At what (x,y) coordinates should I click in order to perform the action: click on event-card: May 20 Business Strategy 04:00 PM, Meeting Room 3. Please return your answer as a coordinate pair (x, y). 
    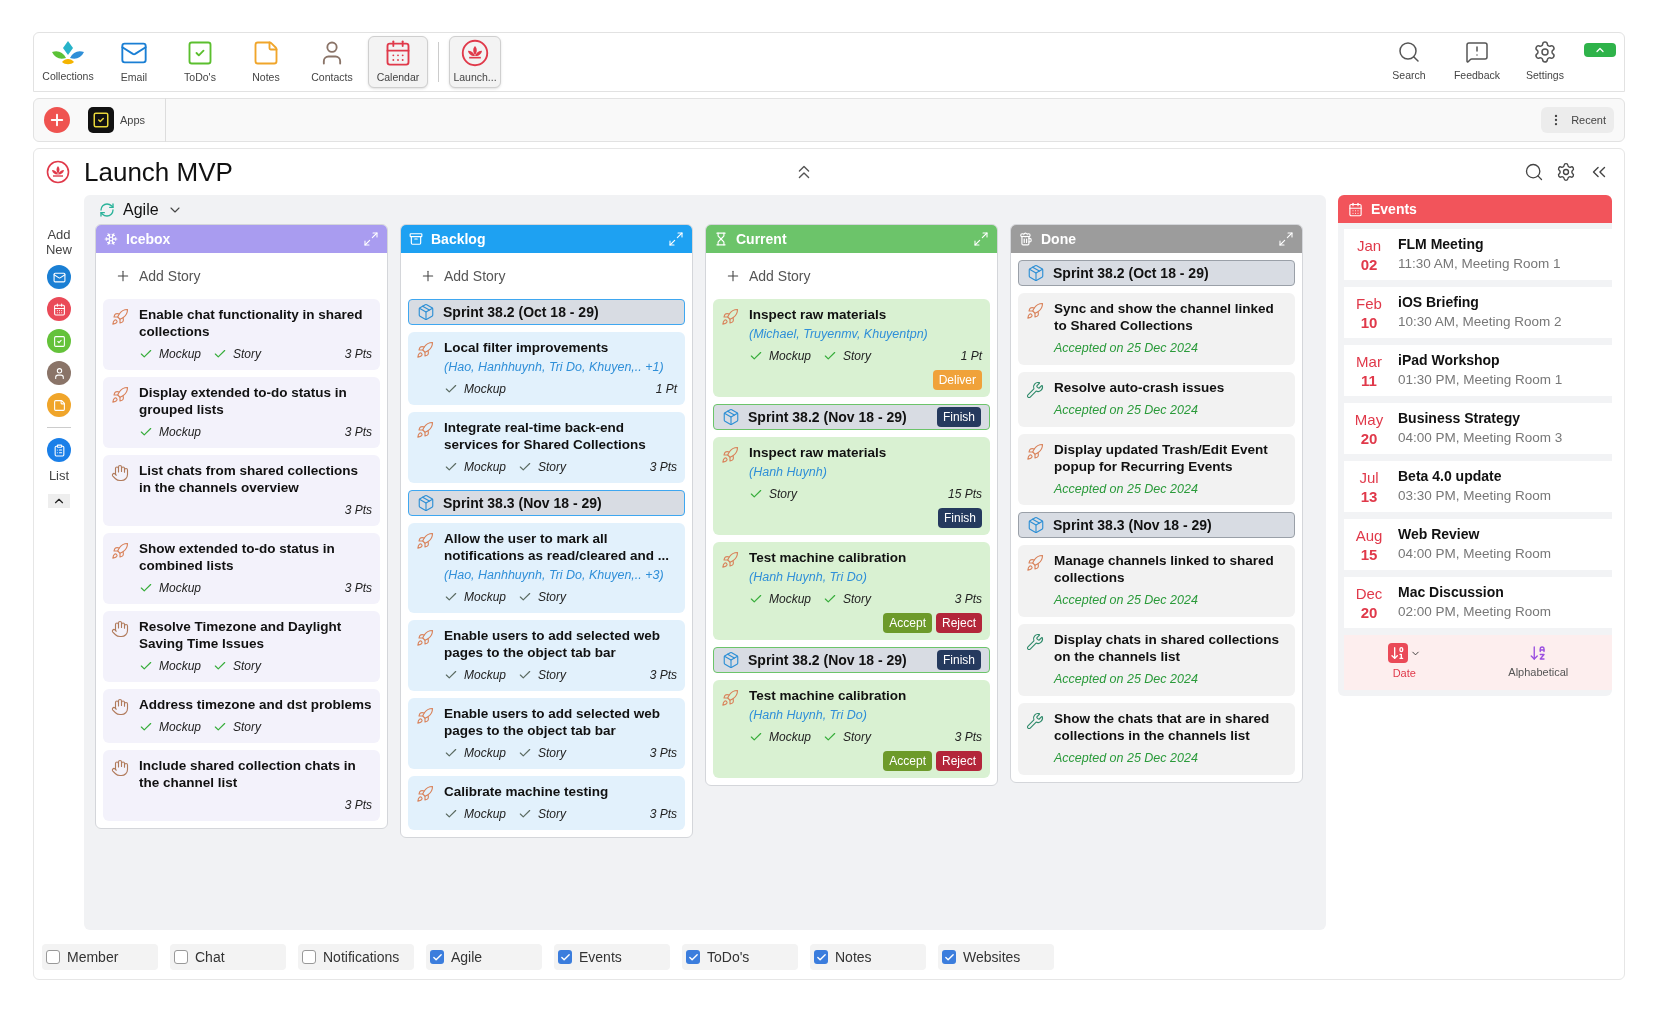
    Looking at the image, I should click on (1478, 428).